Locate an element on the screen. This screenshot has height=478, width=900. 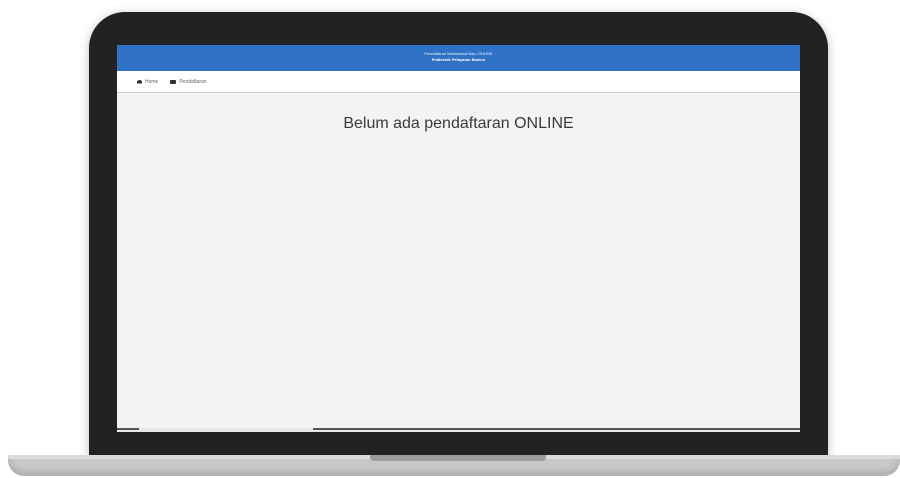
navbar: Home Pendaftaran is located at coordinates (458, 82).